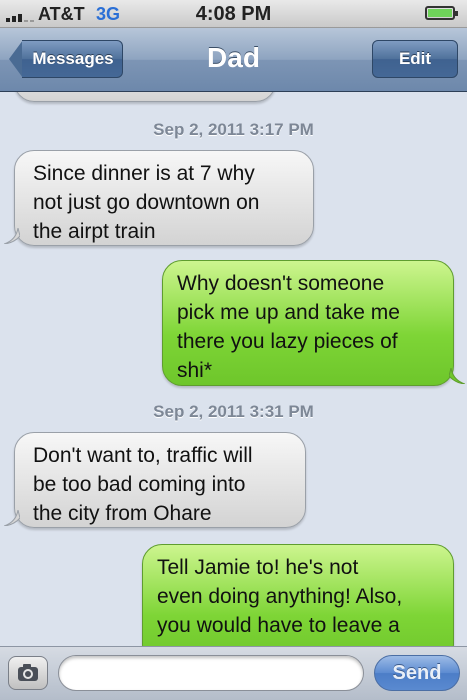 This screenshot has height=700, width=467. Describe the element at coordinates (145, 97) in the screenshot. I see `message-bubble-incoming-partial` at that location.